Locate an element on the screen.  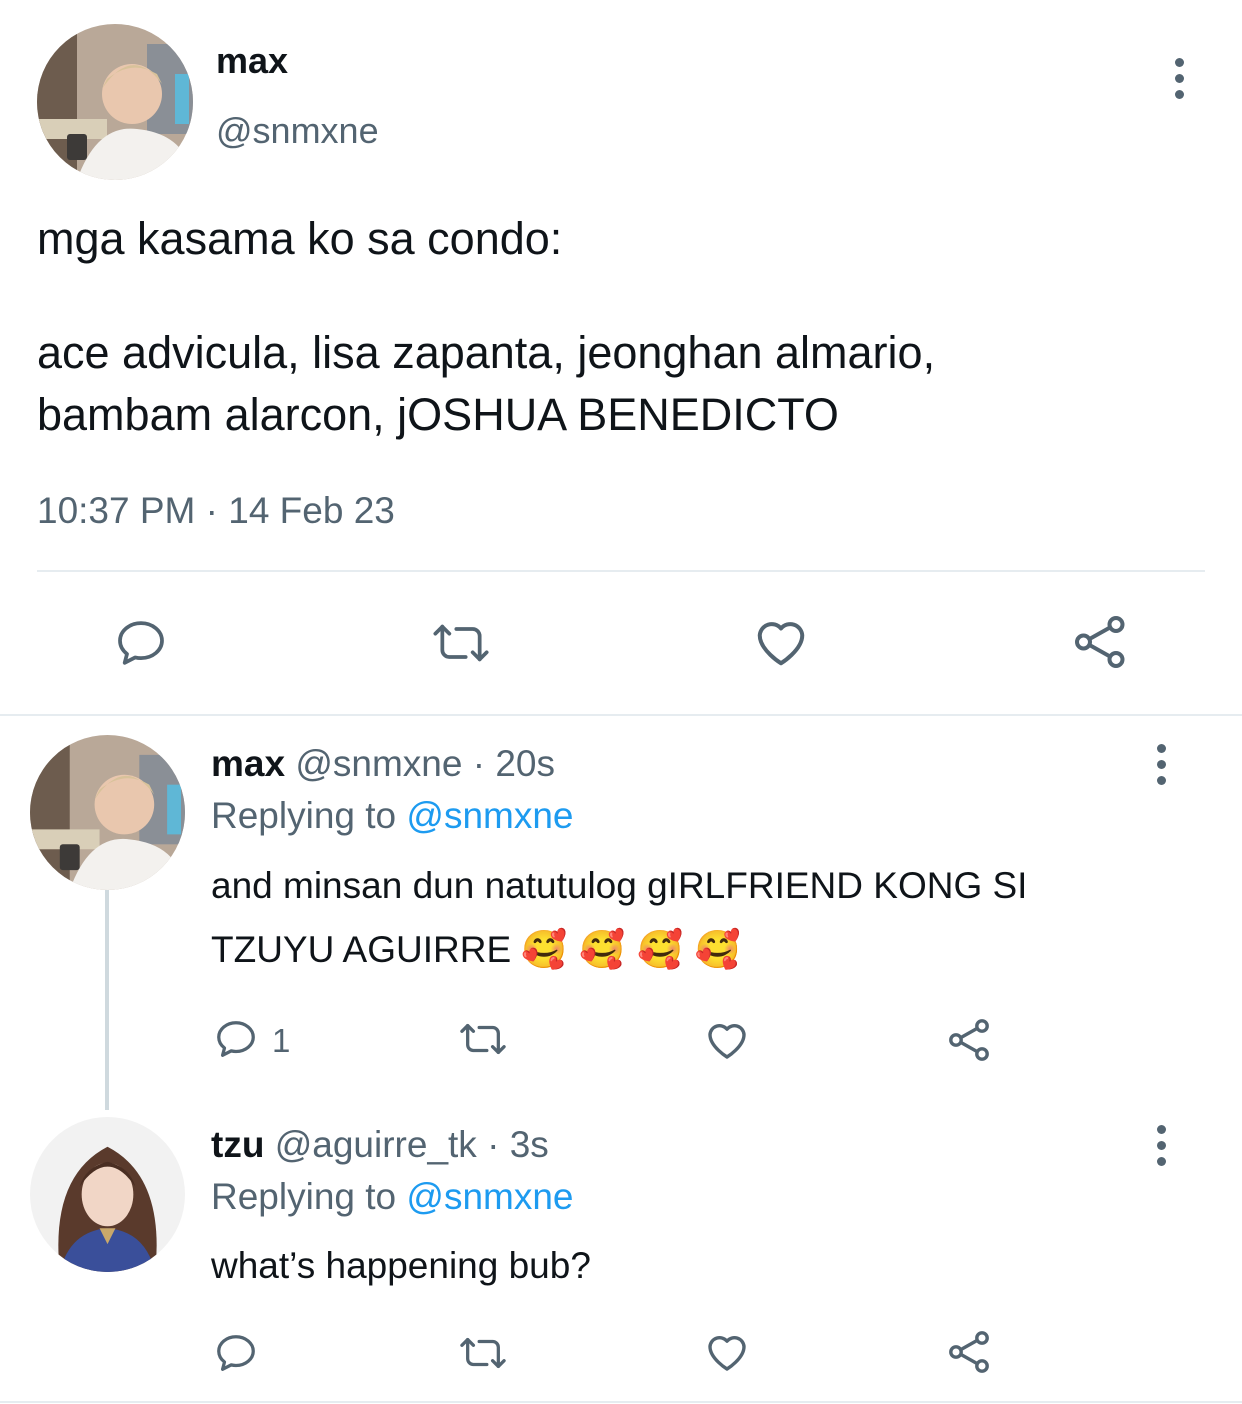
reply-2-retweet-icon is located at coordinates (483, 1353).